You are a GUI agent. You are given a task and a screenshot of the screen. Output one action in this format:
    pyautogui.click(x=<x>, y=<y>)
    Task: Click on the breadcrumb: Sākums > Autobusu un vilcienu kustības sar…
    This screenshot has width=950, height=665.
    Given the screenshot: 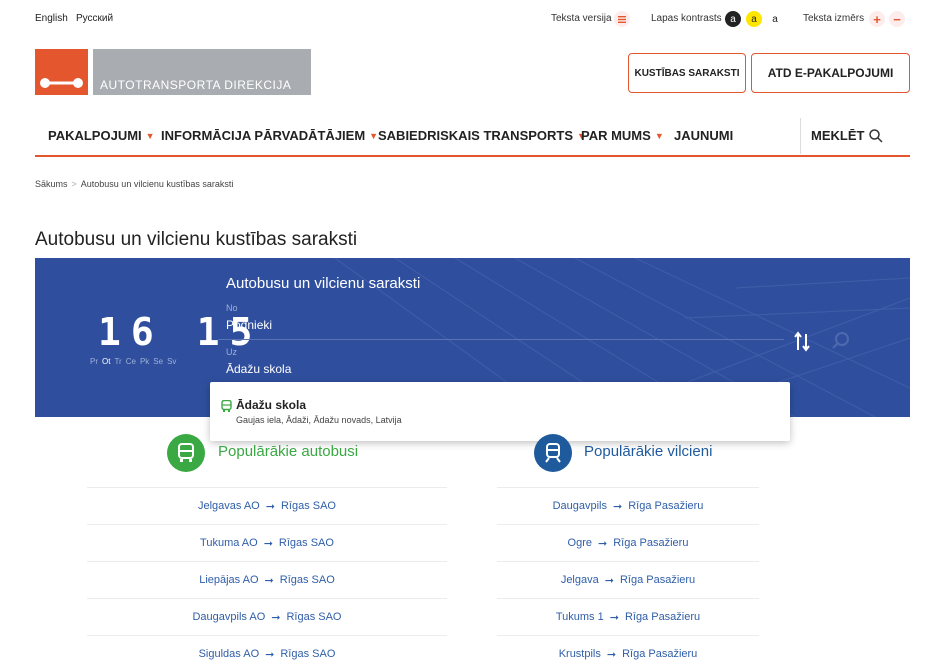 What is the action you would take?
    pyautogui.click(x=134, y=184)
    